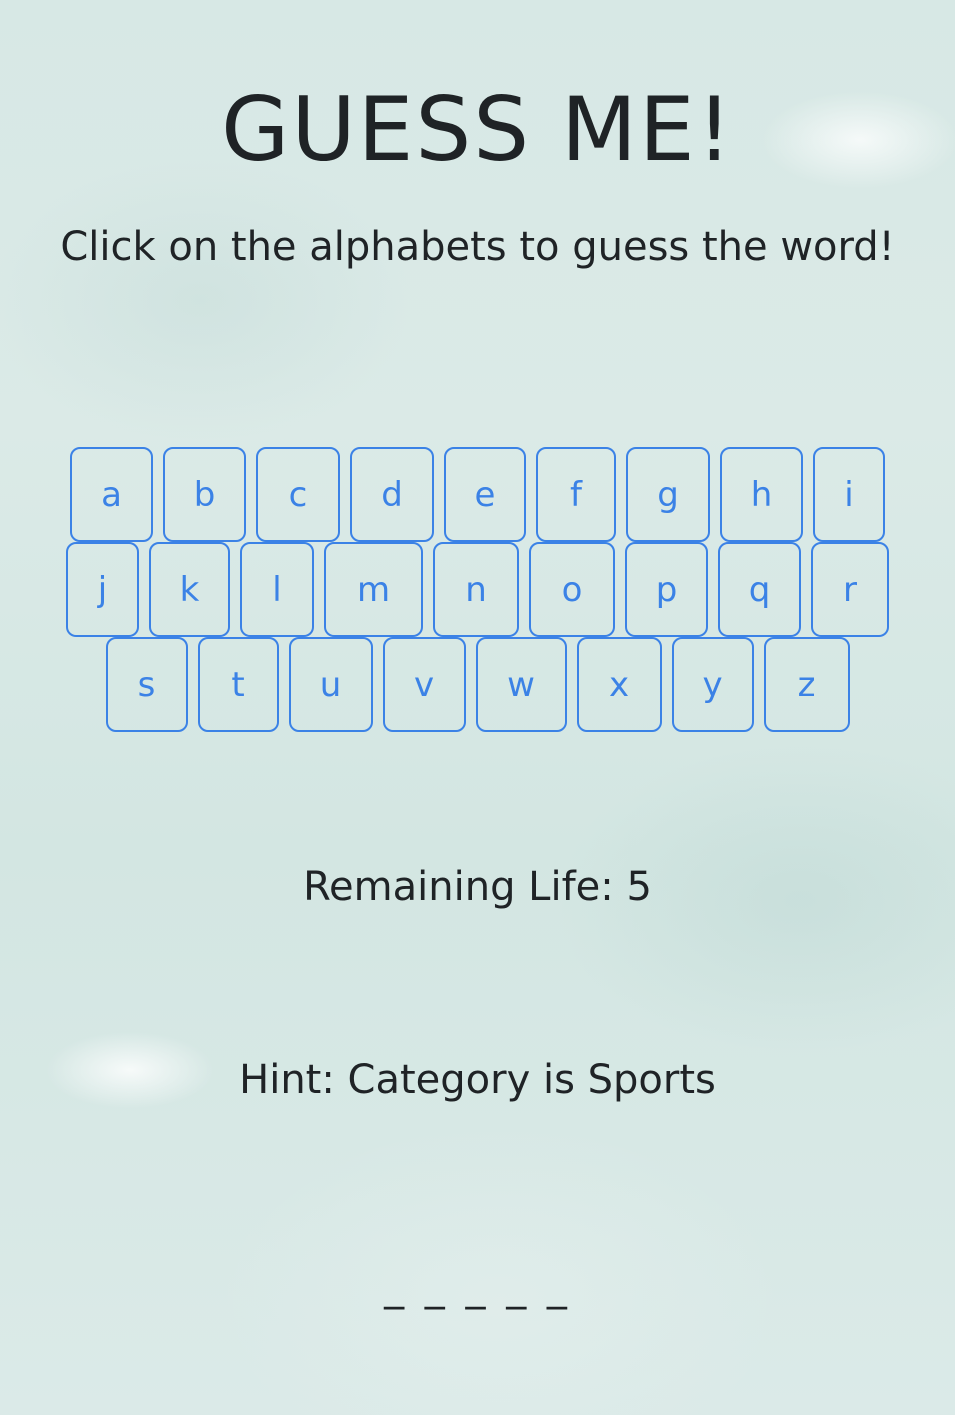 The width and height of the screenshot is (955, 1415). What do you see at coordinates (761, 494) in the screenshot?
I see `letter-button-h: h` at bounding box center [761, 494].